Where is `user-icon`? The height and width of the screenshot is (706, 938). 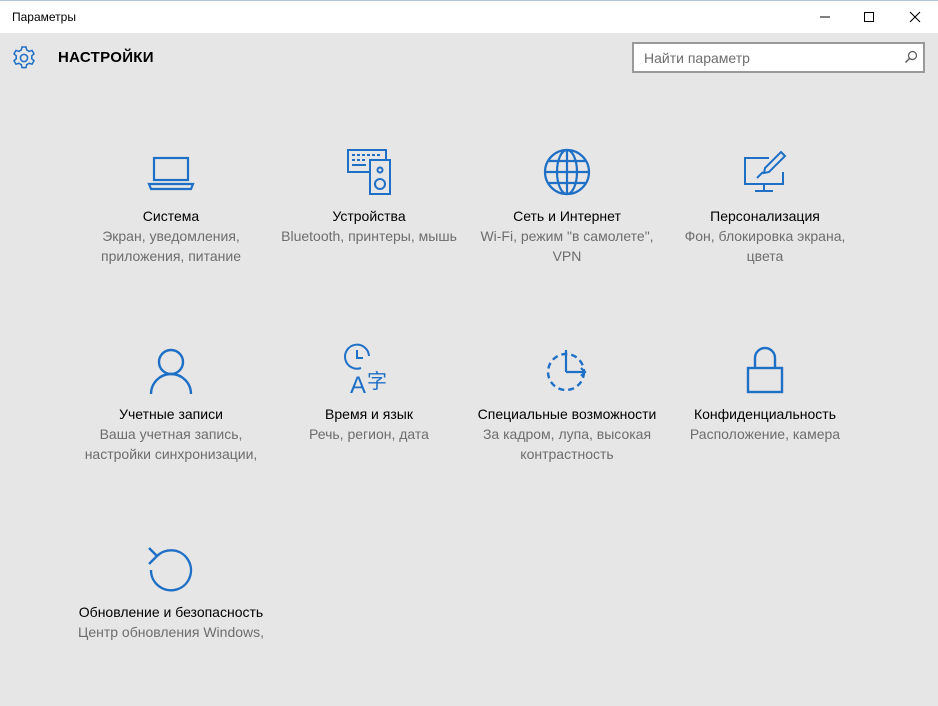
user-icon is located at coordinates (171, 370).